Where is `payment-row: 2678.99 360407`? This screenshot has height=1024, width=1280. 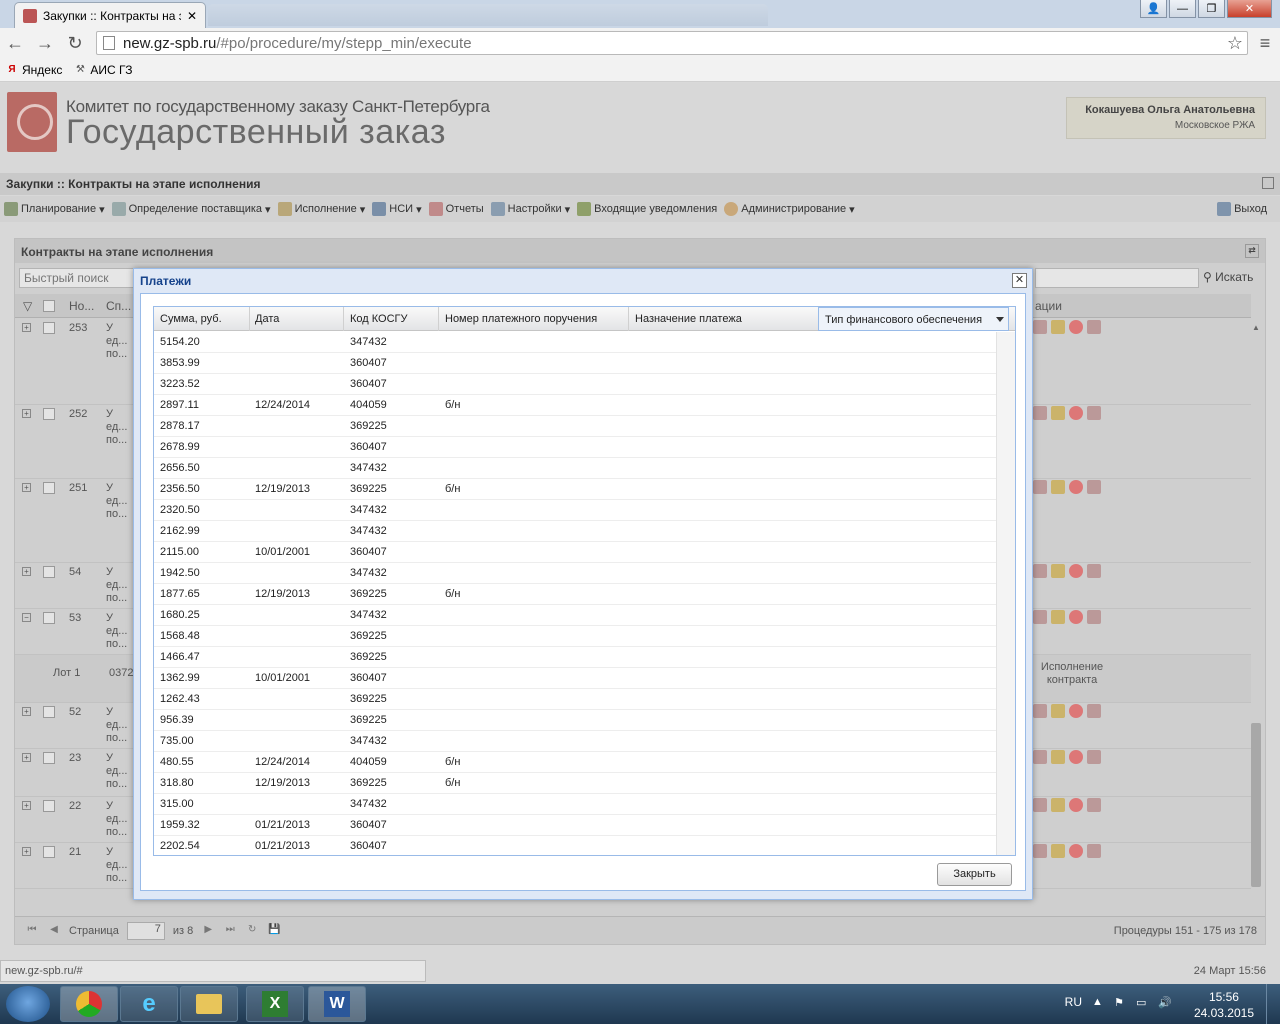
payment-row: 2678.99 360407 is located at coordinates (575, 447).